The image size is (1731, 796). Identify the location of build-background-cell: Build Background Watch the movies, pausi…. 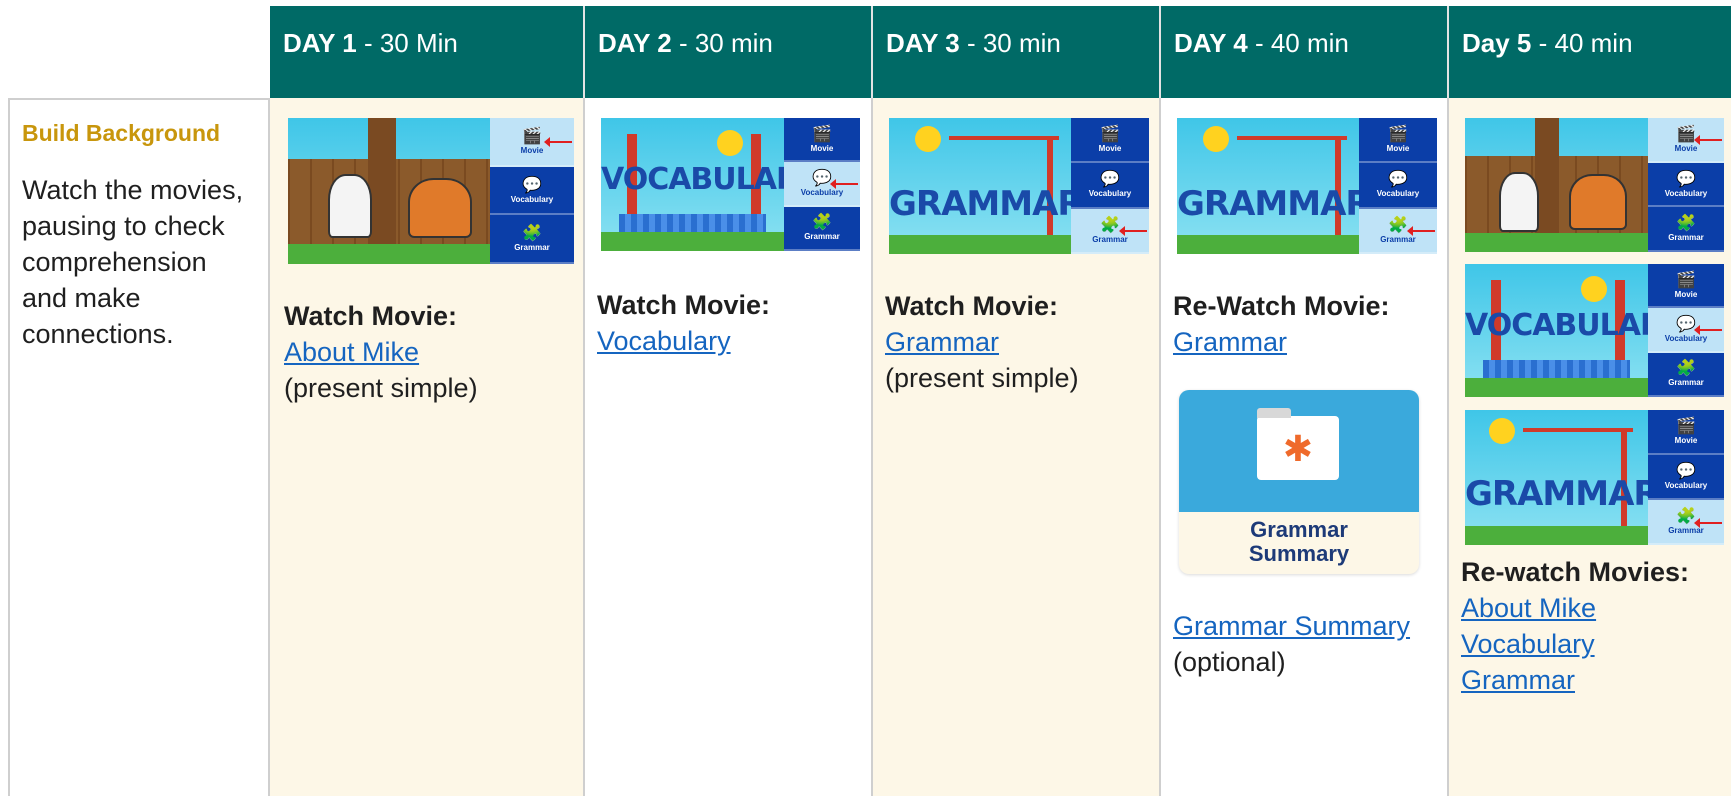
(139, 447).